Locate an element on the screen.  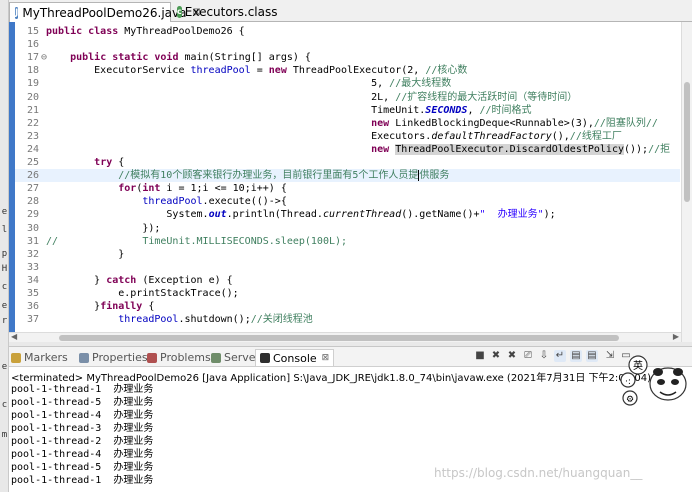
code-line: 20 2L, //扩容线程的最大活跃时间（等待时间） is located at coordinates (347, 97).